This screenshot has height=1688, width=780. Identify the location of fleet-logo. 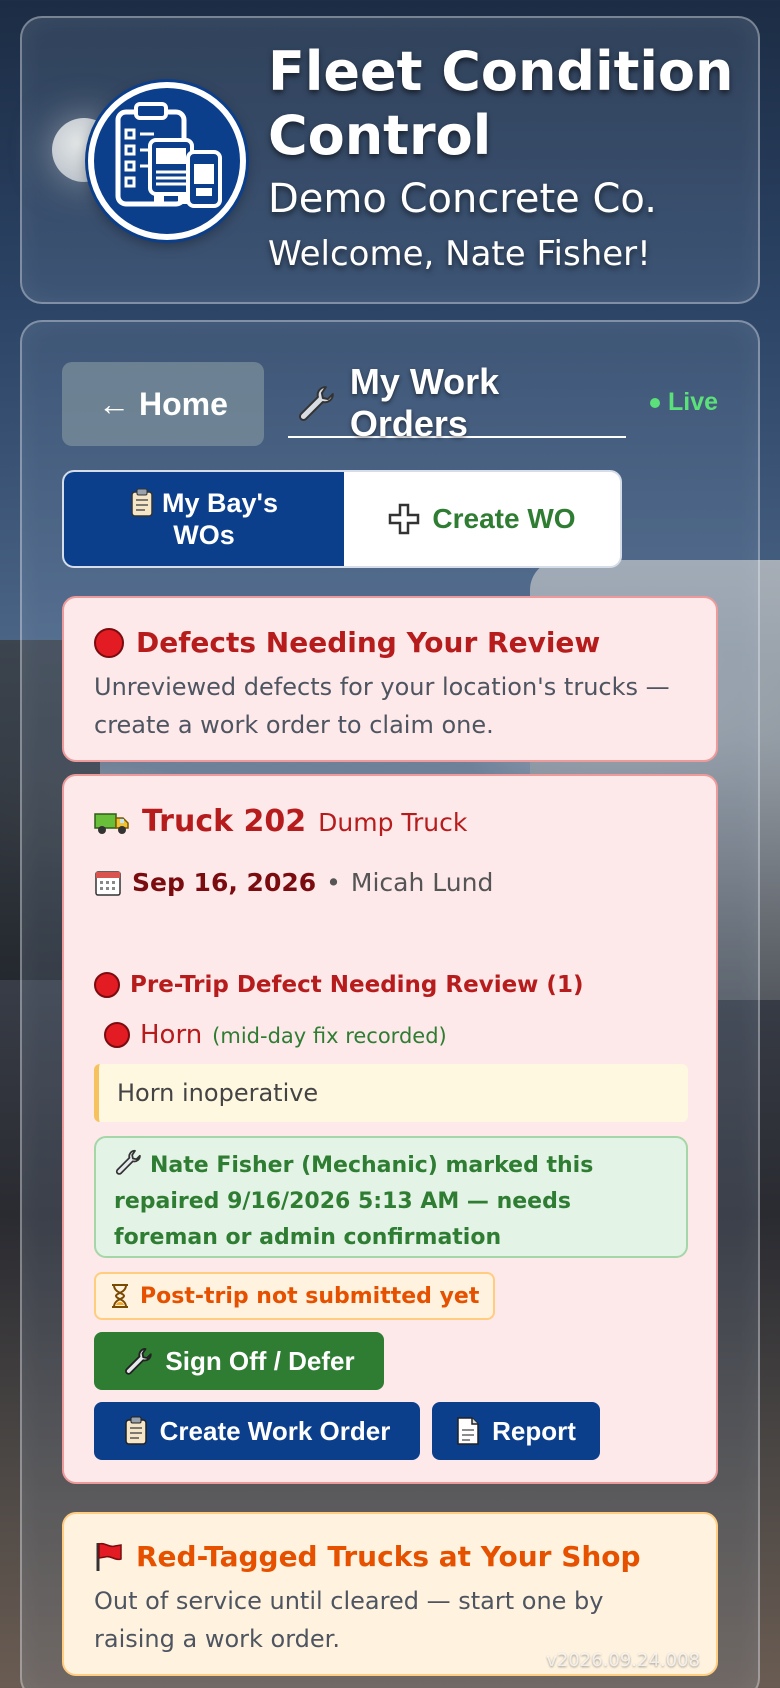
(167, 161).